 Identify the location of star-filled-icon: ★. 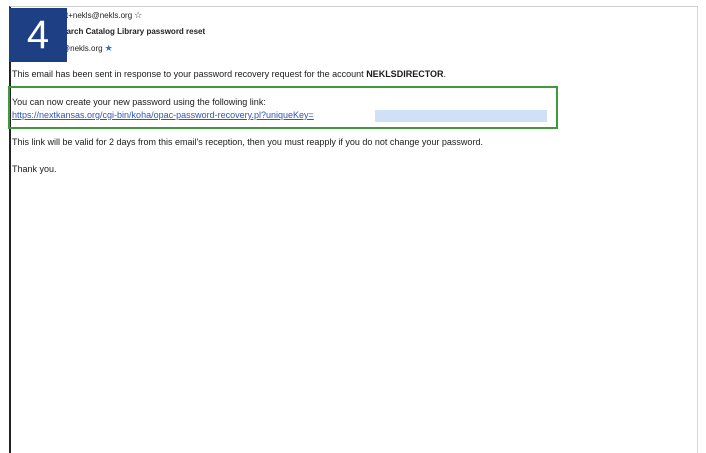
(109, 48).